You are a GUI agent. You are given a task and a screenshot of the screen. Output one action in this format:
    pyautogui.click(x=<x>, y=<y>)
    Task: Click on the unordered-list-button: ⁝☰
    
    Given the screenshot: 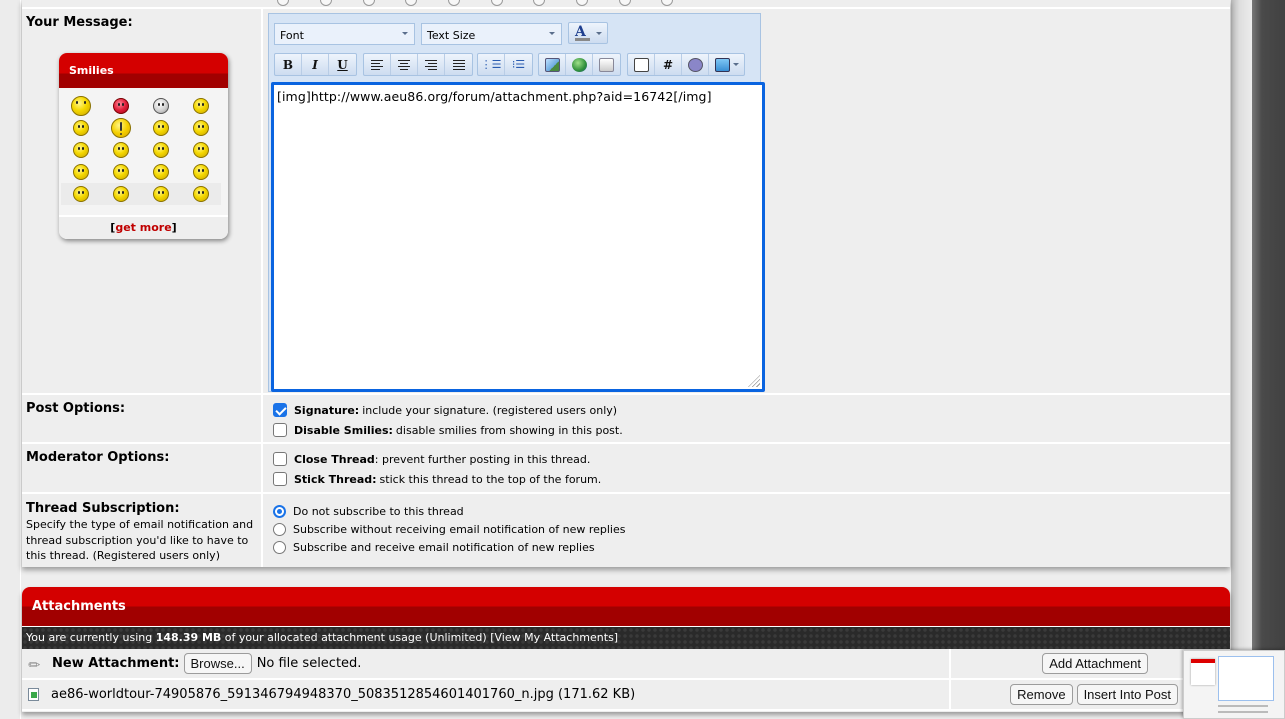 What is the action you would take?
    pyautogui.click(x=518, y=64)
    